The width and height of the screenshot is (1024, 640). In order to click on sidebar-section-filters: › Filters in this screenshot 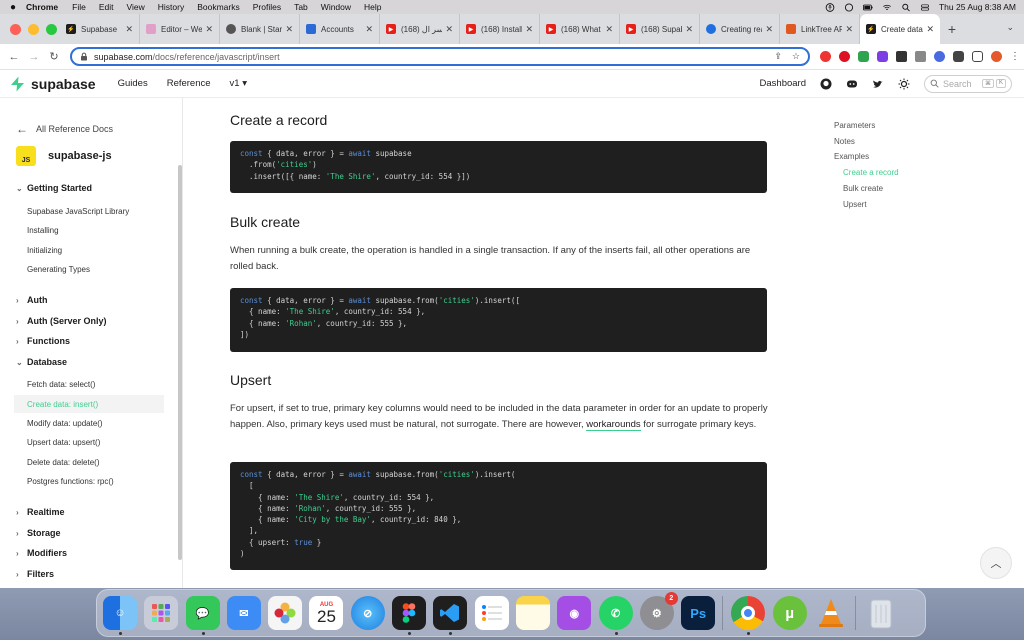, I will do `click(35, 574)`.